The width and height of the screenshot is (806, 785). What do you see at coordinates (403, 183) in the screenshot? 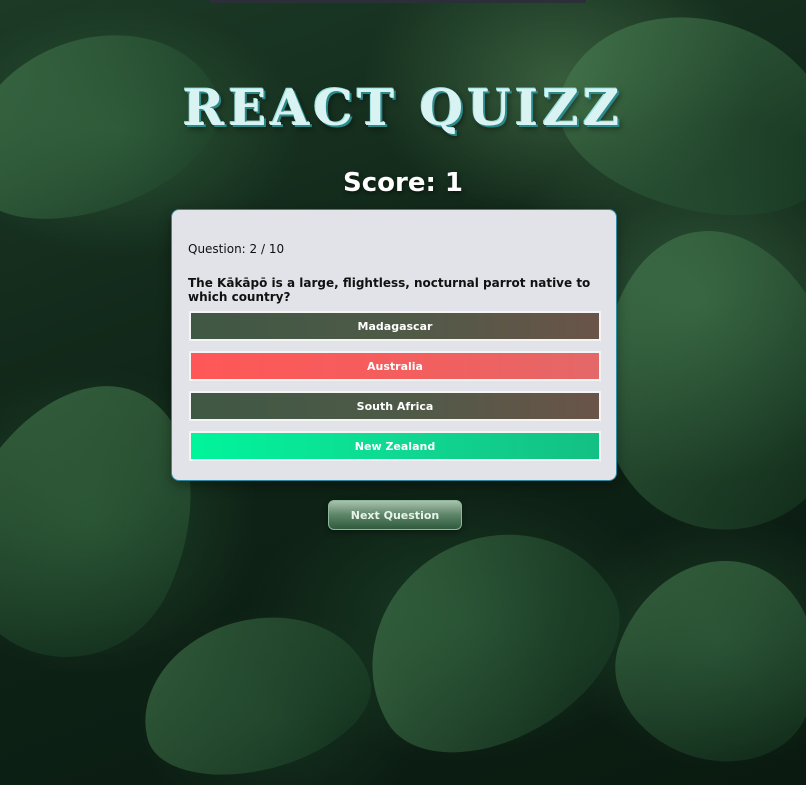
I see `score-label: Score: 1` at bounding box center [403, 183].